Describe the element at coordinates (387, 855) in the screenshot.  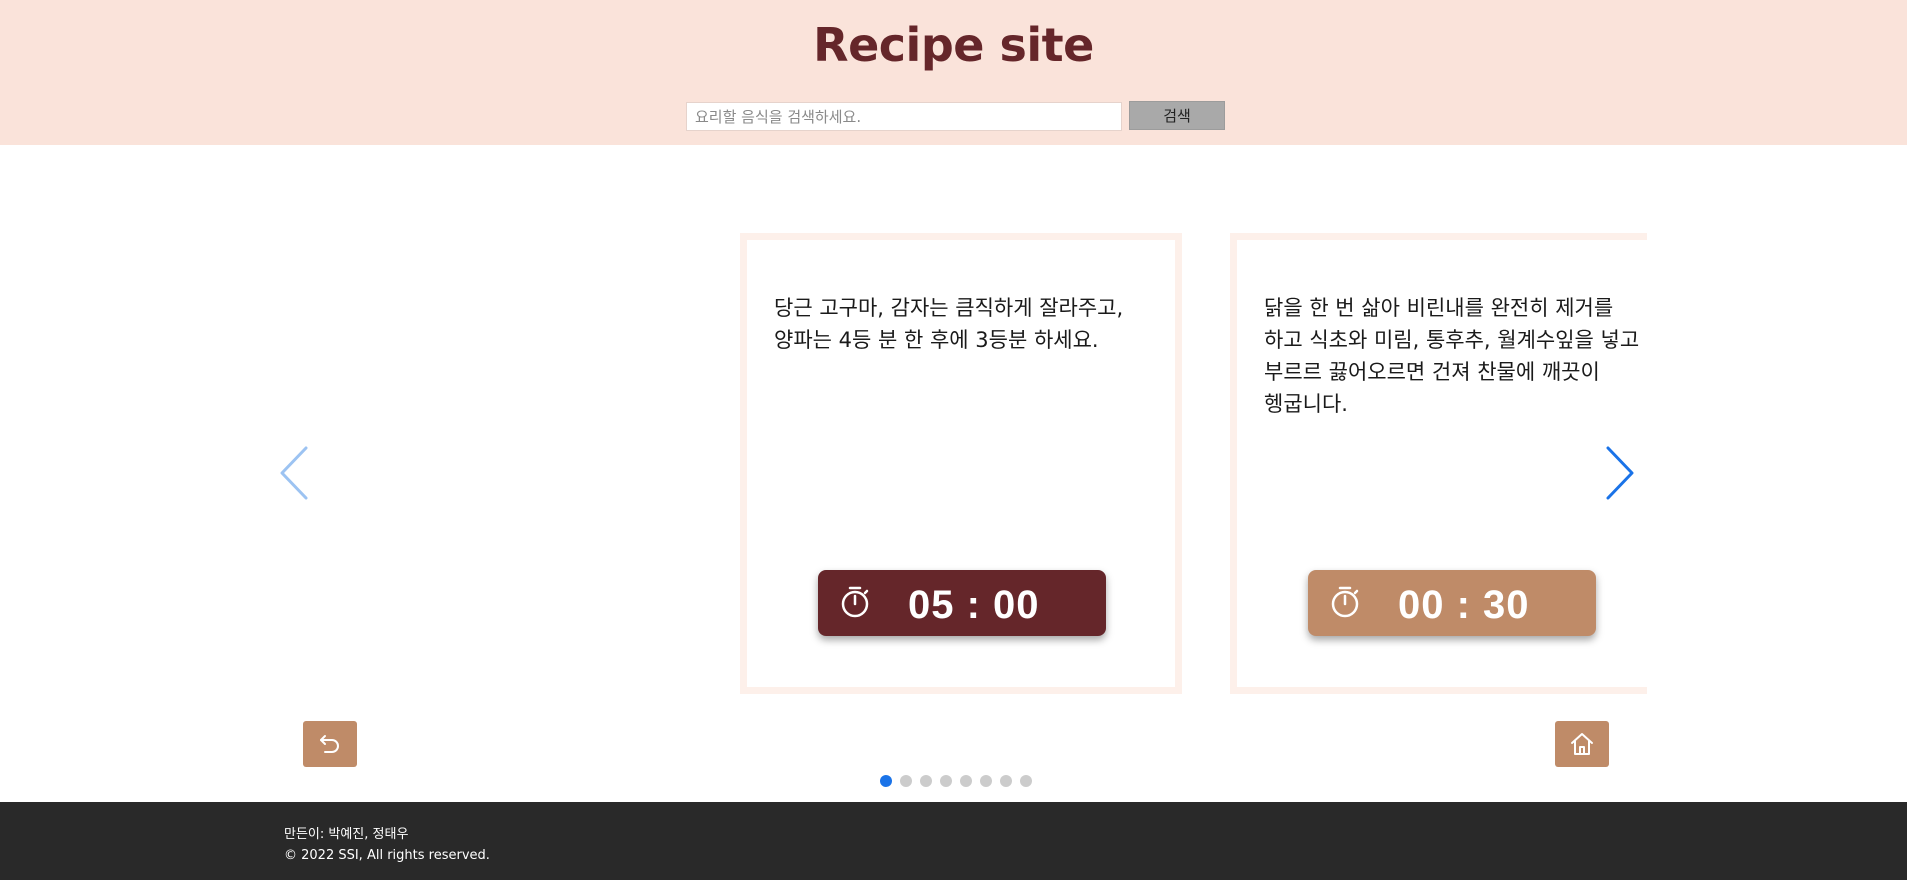
I see `footer-copyright: © 2022 SSI, All rights reserved.` at that location.